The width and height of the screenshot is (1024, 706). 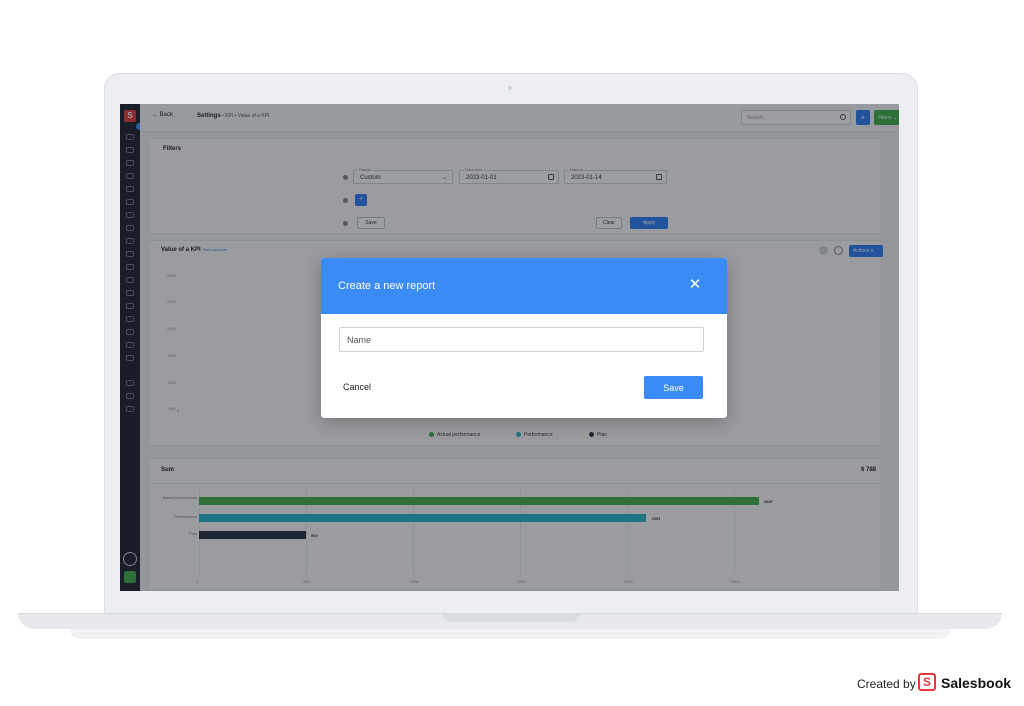 What do you see at coordinates (387, 286) in the screenshot?
I see `modal-title: Create a new report` at bounding box center [387, 286].